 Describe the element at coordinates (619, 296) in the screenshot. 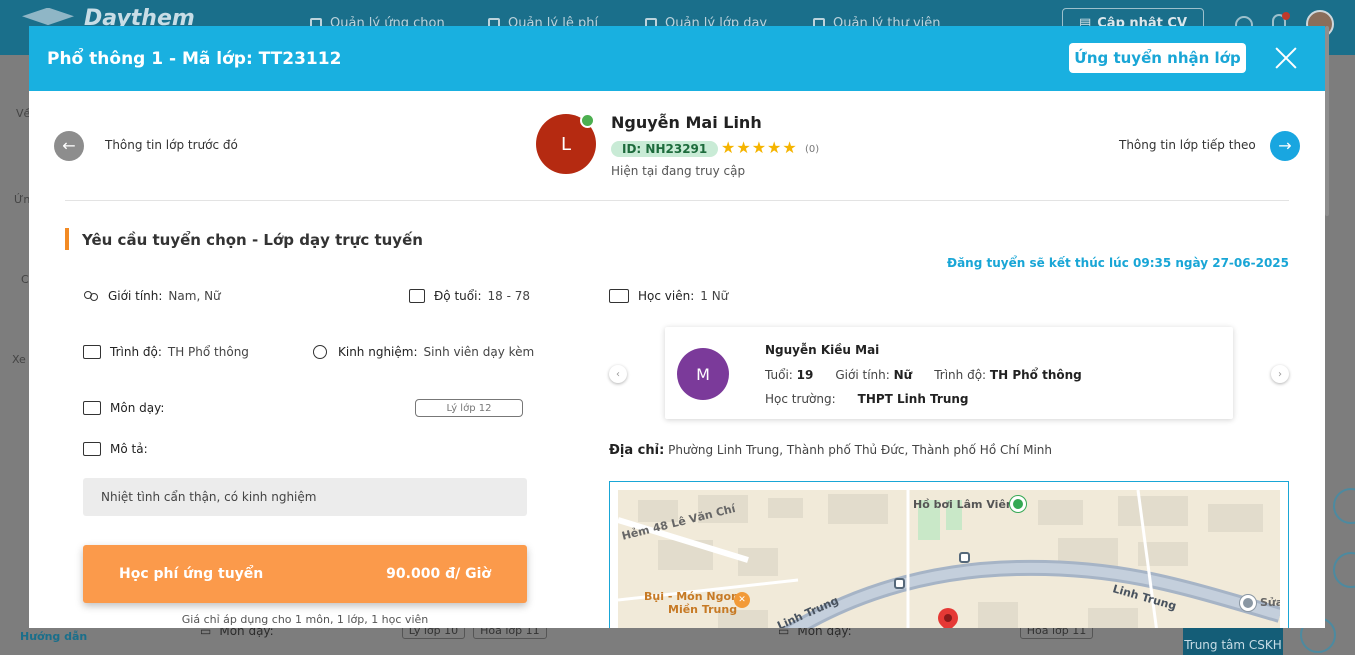

I see `students-icon` at that location.